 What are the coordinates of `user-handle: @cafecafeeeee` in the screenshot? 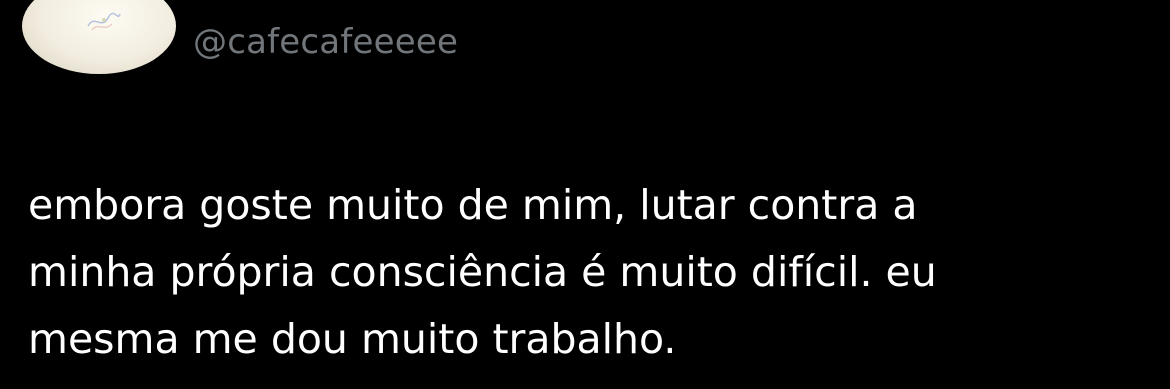 It's located at (325, 42).